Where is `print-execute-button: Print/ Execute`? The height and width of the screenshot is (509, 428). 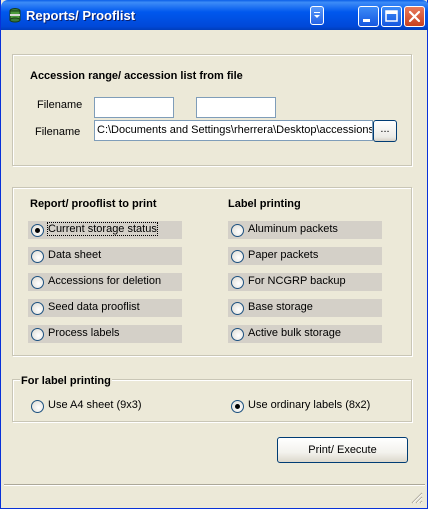
print-execute-button: Print/ Execute is located at coordinates (342, 450).